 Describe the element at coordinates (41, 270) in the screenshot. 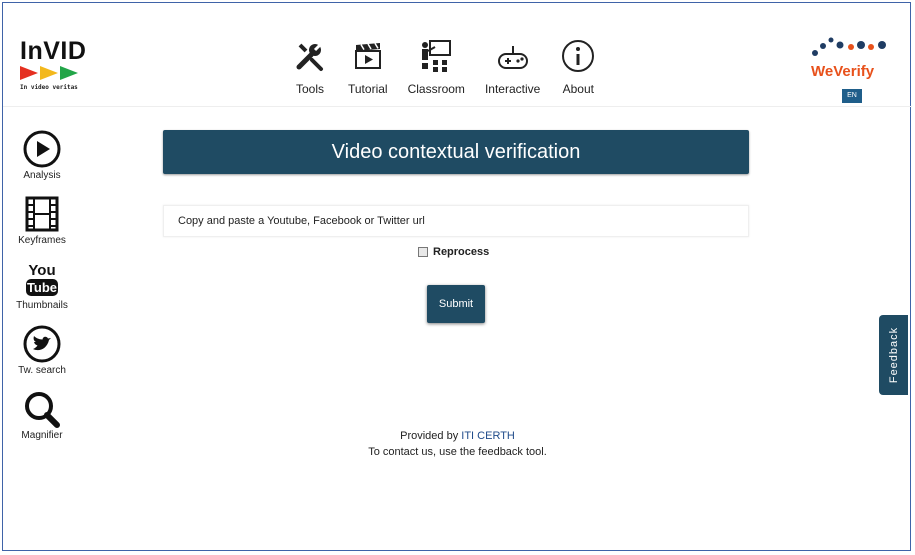

I see `svg-text: You` at that location.